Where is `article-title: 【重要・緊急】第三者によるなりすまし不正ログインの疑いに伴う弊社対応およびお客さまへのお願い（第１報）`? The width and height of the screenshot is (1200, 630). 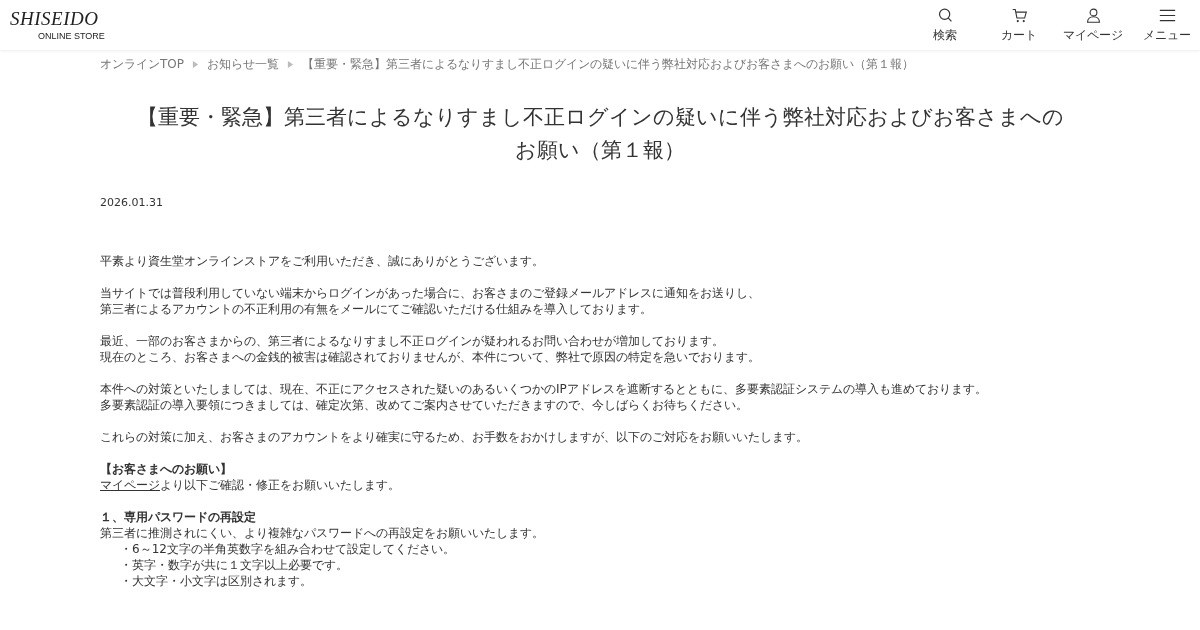
article-title: 【重要・緊急】第三者によるなりすまし不正ログインの疑いに伴う弊社対応およびお客さまへのお願い（第１報） is located at coordinates (600, 134).